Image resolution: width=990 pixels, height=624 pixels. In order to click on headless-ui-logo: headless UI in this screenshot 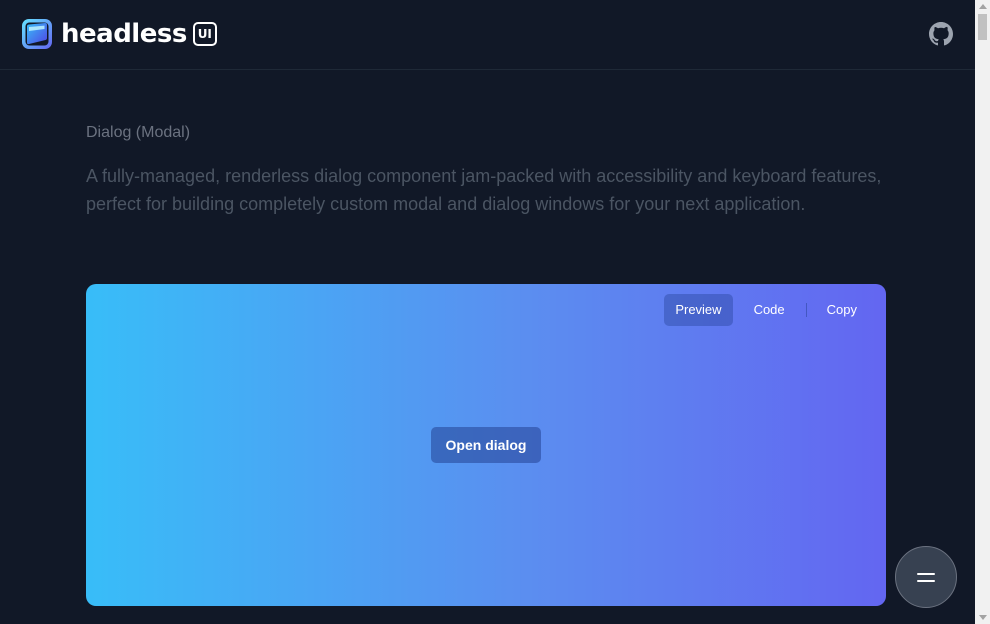, I will do `click(119, 34)`.